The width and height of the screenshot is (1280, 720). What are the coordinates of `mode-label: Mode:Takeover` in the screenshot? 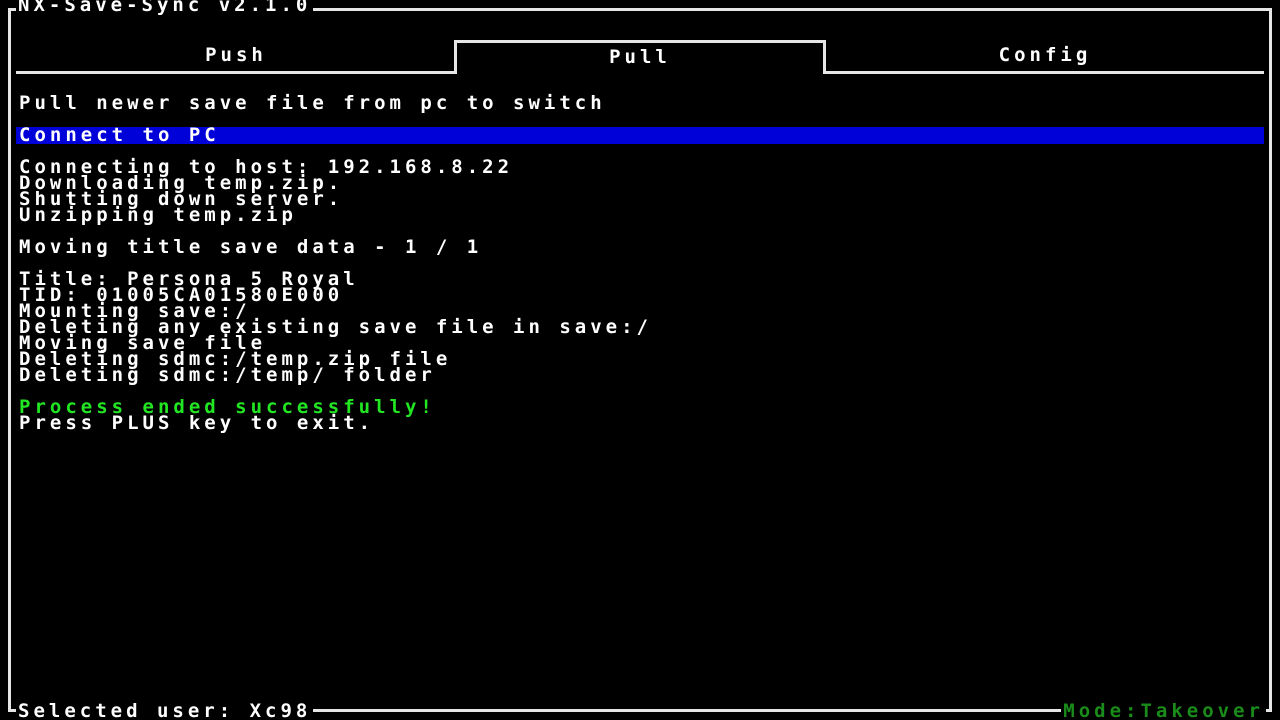 It's located at (1163, 710).